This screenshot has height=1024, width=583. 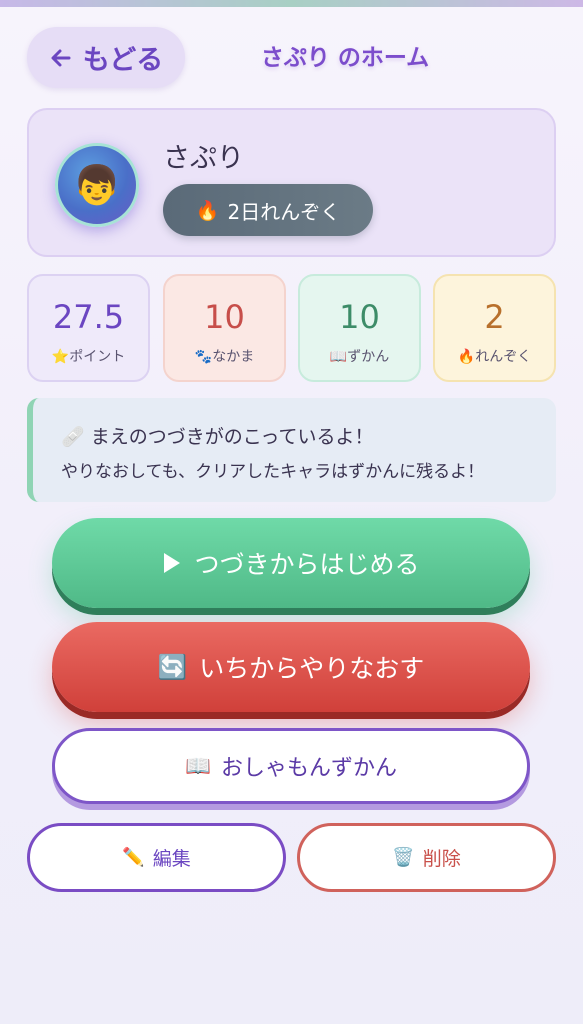 I want to click on stat-friends: 10 🐾なかま, so click(x=224, y=328).